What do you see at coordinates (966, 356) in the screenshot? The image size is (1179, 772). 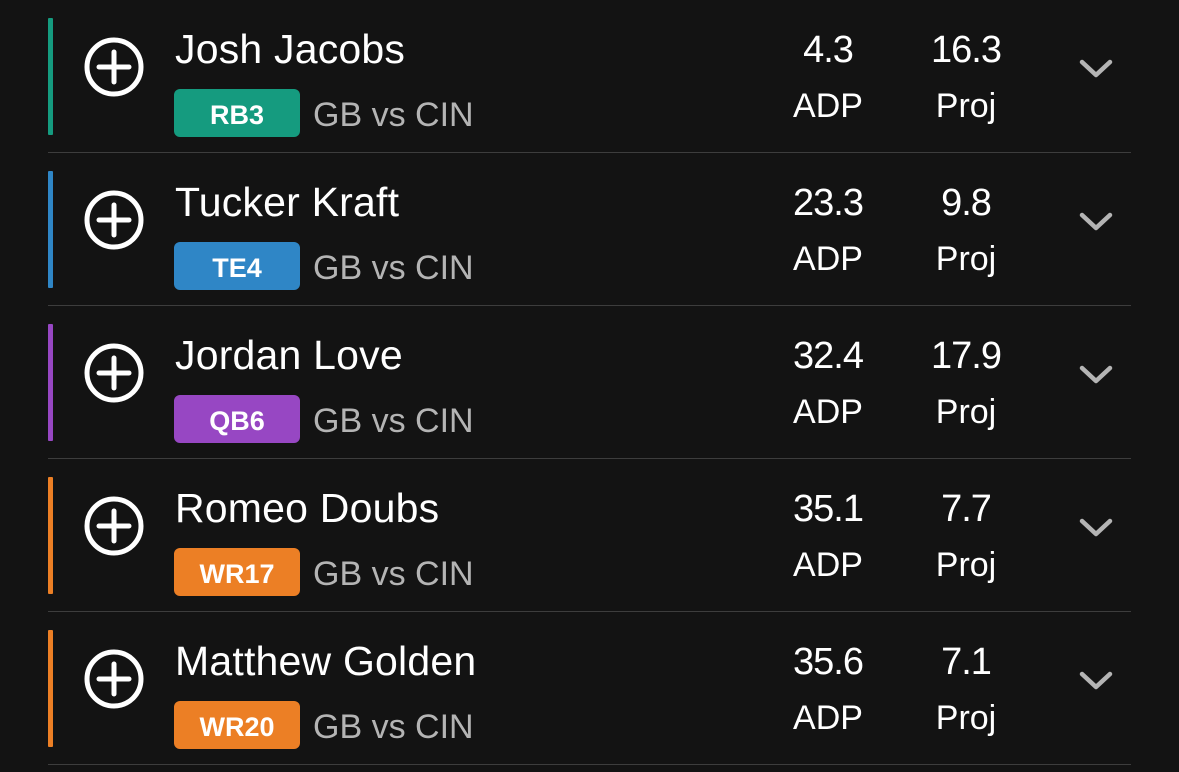 I see `proj-value: 17.9` at bounding box center [966, 356].